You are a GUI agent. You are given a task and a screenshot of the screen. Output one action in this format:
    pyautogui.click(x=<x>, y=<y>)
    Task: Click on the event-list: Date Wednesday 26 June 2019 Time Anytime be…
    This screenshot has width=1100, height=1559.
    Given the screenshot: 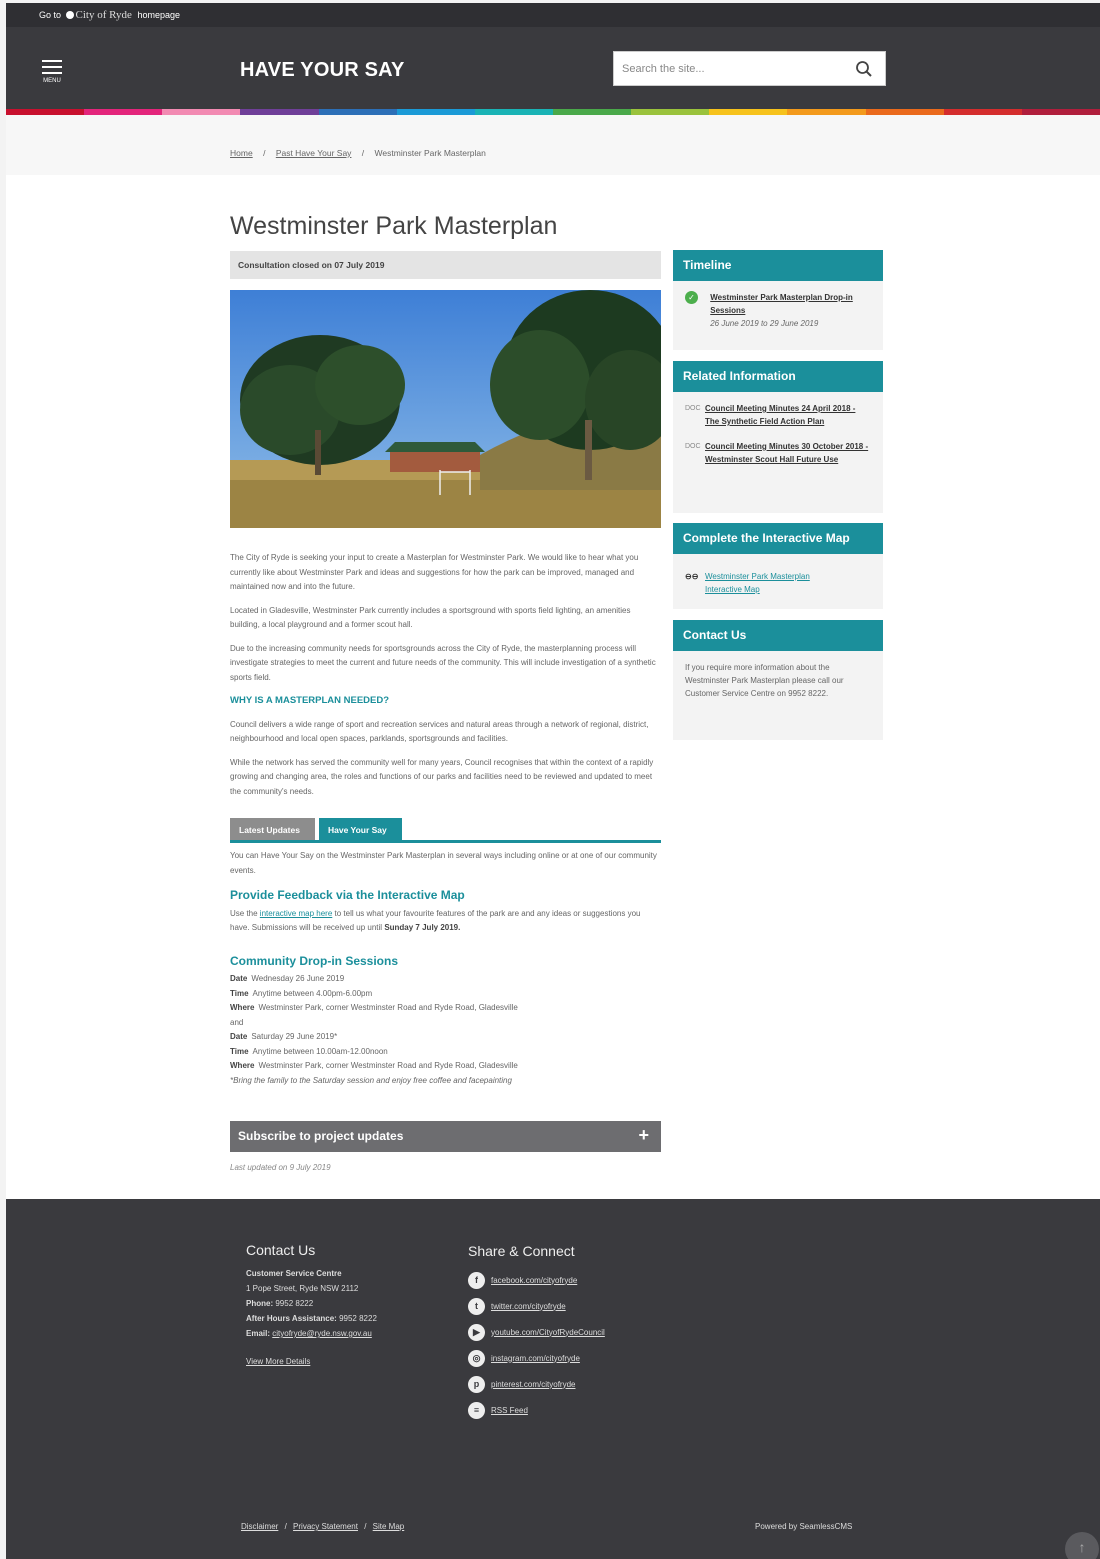 What is the action you would take?
    pyautogui.click(x=445, y=1023)
    